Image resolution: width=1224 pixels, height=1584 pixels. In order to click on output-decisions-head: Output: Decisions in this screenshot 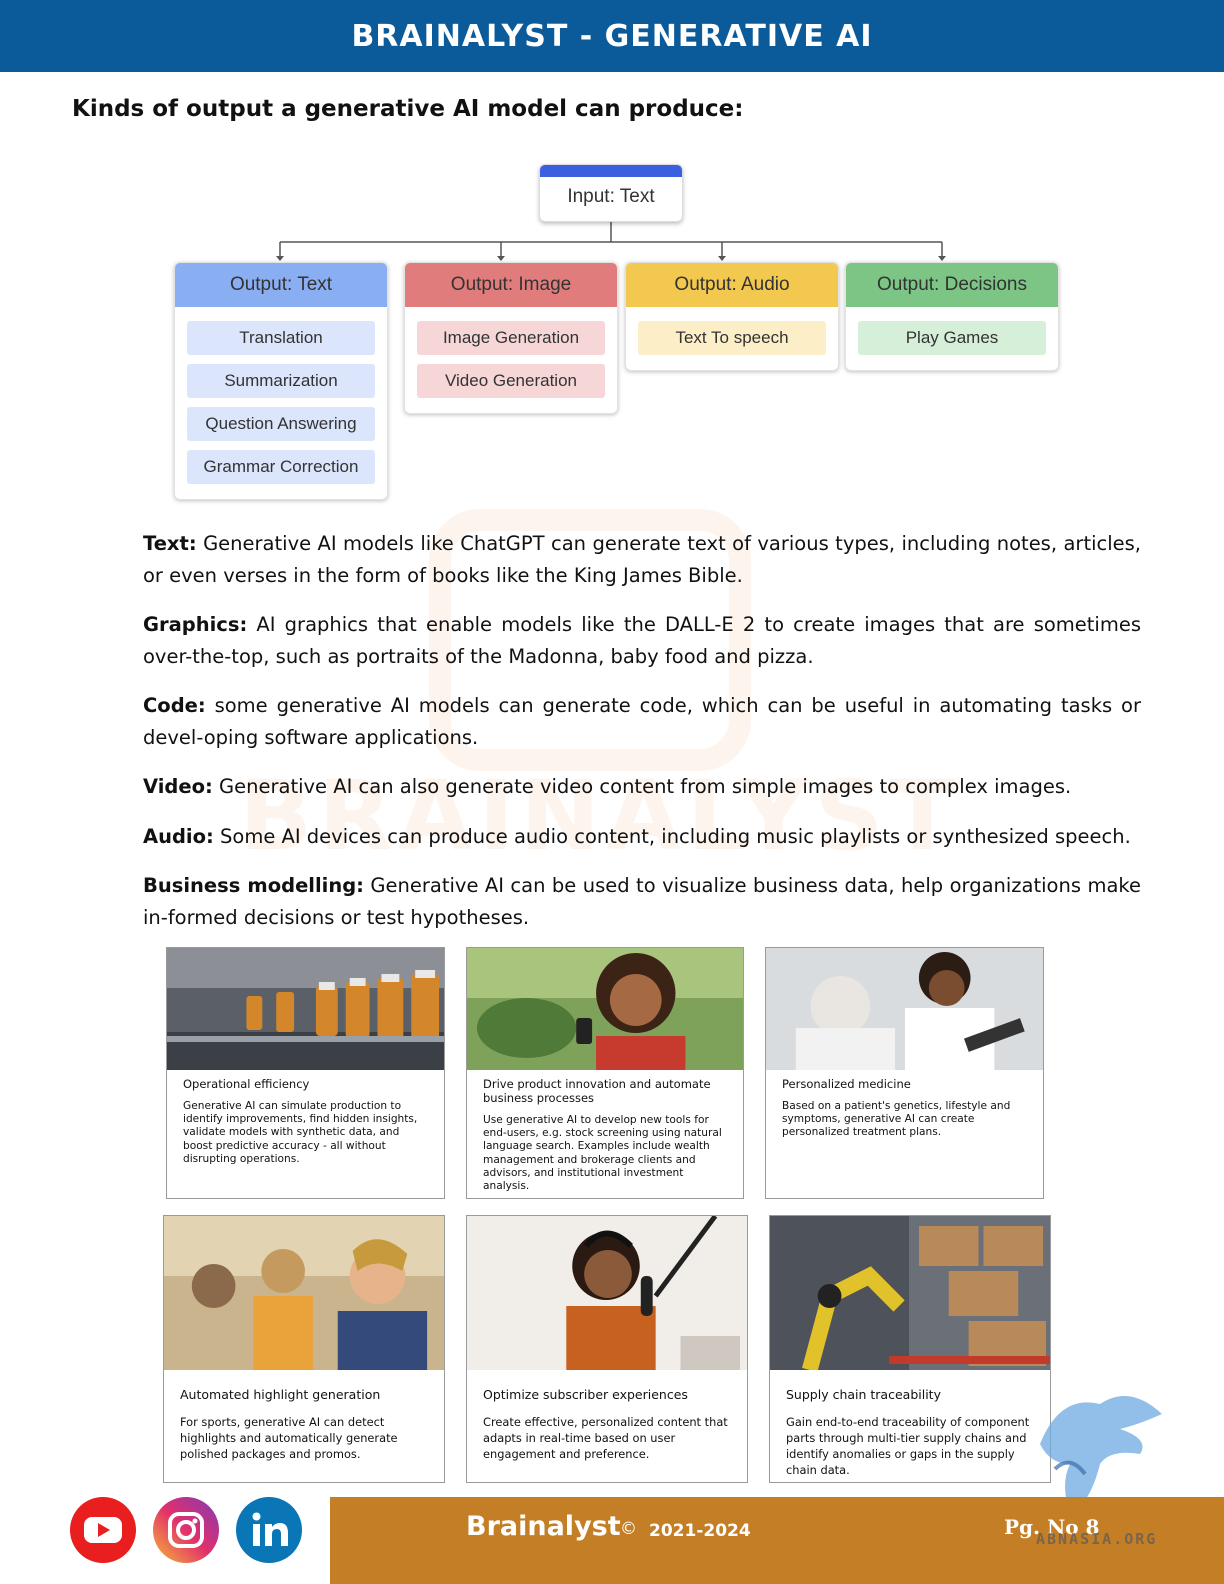, I will do `click(952, 285)`.